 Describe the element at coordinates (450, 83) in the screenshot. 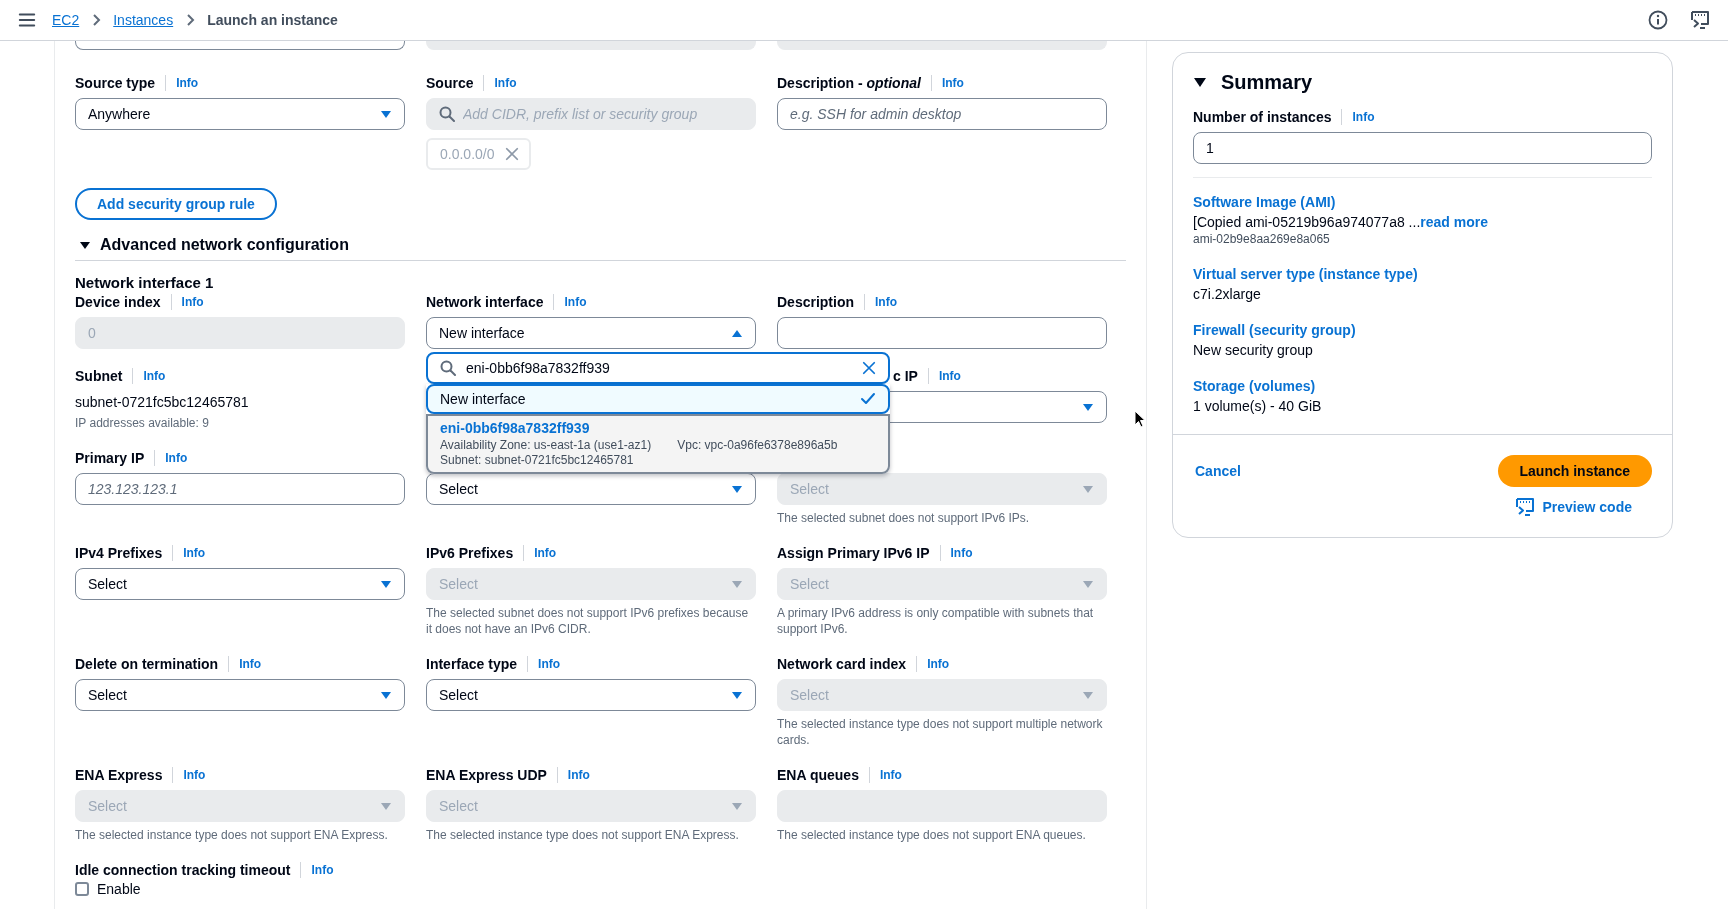

I see `field-label: Source` at that location.